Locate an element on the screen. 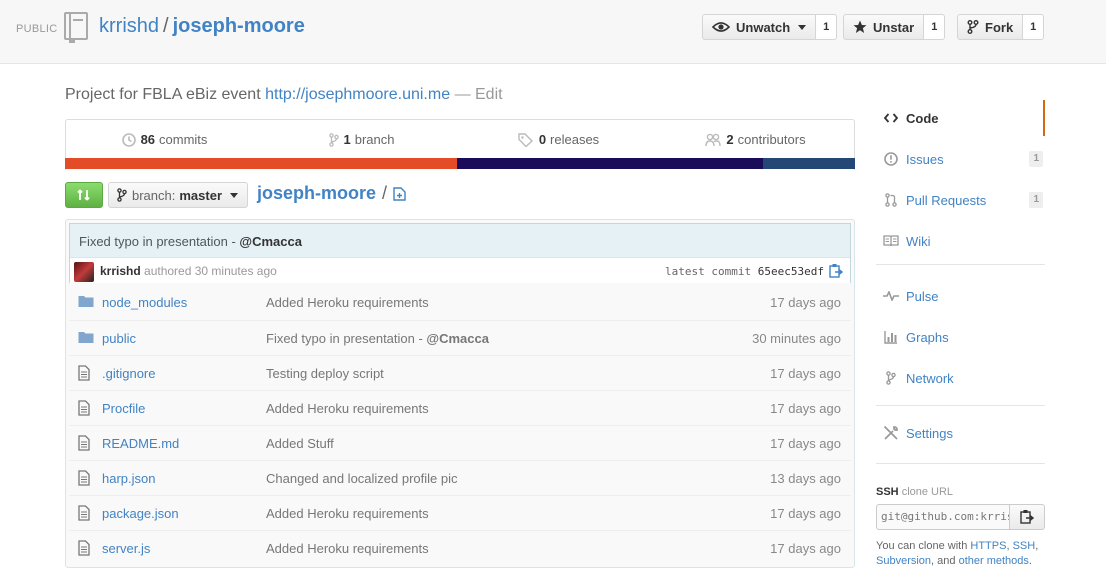  new-file-icon is located at coordinates (399, 193).